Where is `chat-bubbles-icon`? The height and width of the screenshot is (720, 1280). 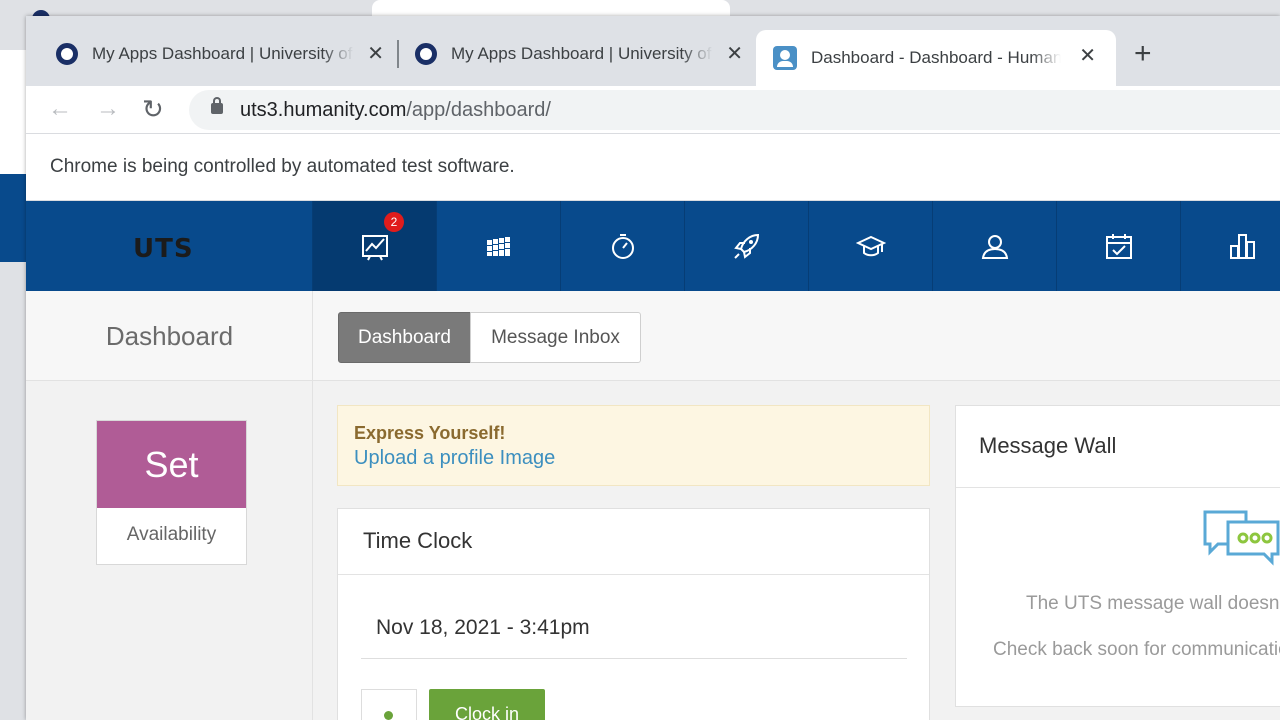 chat-bubbles-icon is located at coordinates (1241, 538).